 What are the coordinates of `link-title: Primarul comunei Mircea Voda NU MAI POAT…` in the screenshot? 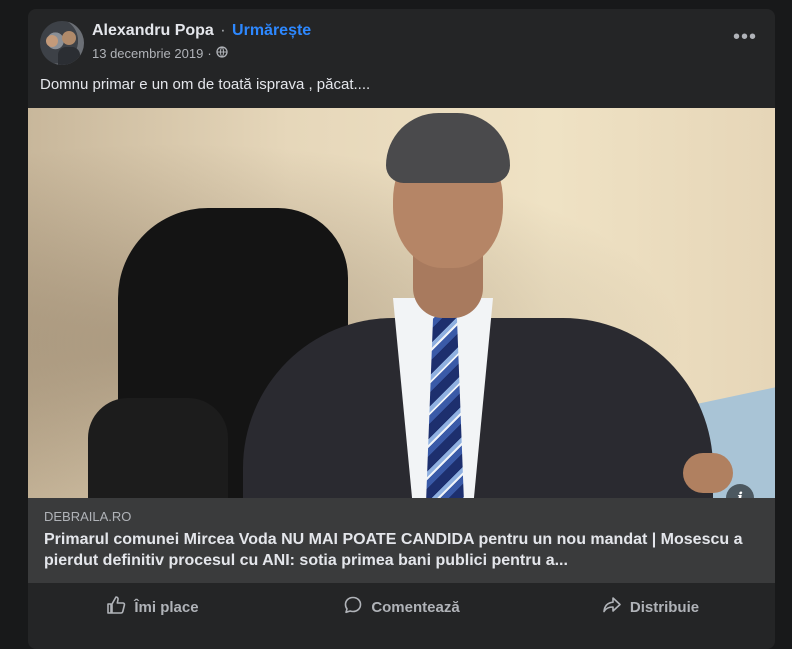 It's located at (393, 550).